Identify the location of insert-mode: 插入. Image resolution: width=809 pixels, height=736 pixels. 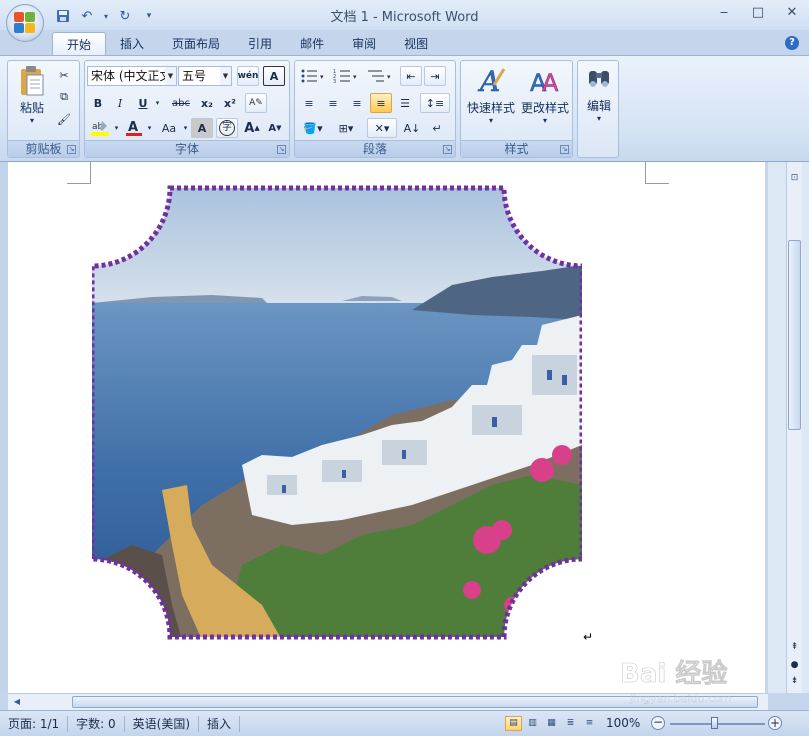
(220, 723).